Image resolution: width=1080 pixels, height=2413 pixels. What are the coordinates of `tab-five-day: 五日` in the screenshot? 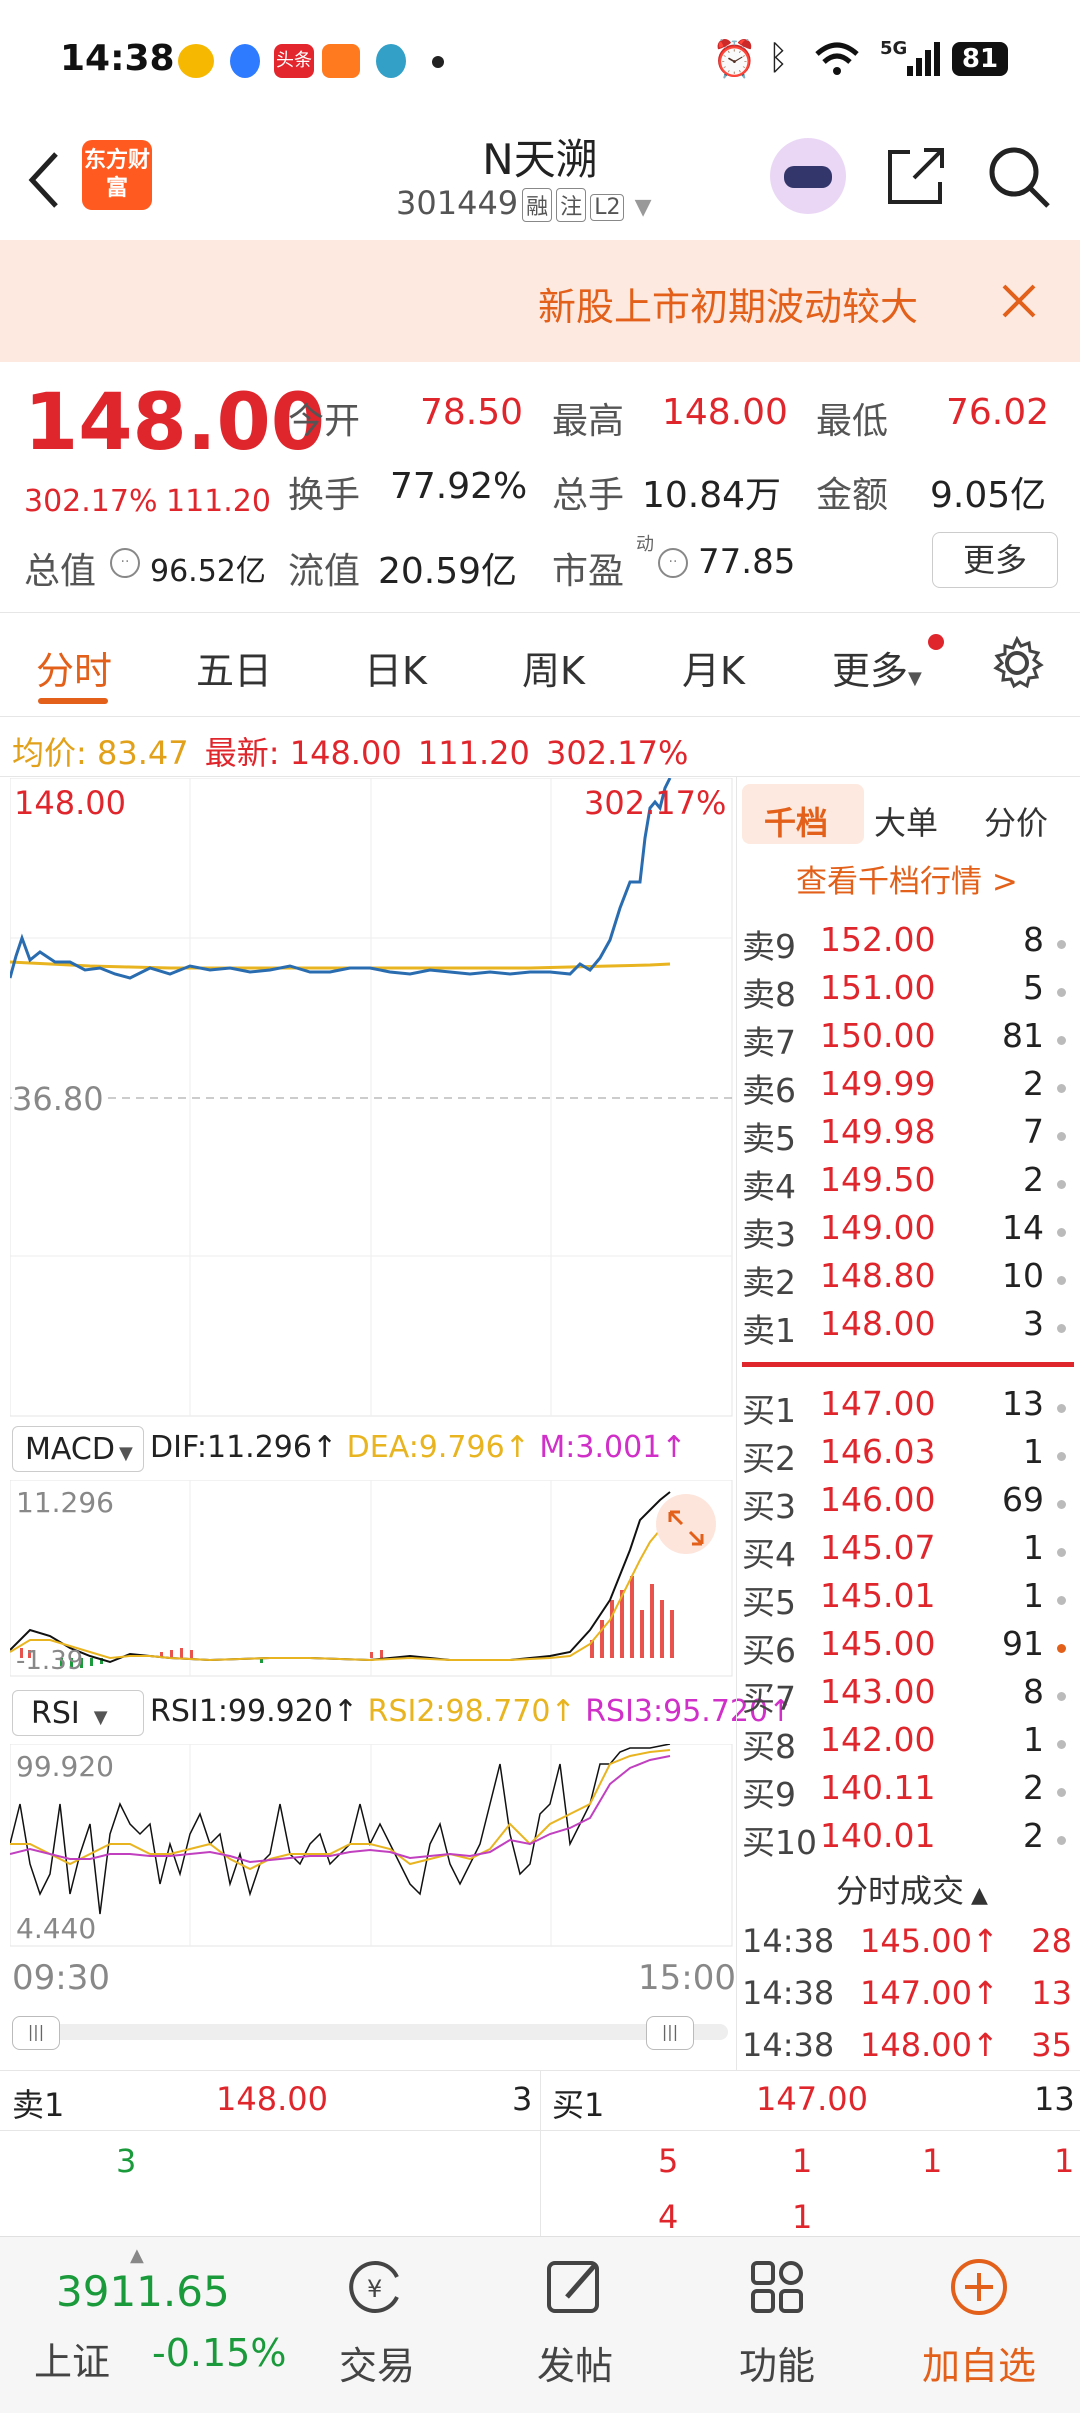 It's located at (234, 667).